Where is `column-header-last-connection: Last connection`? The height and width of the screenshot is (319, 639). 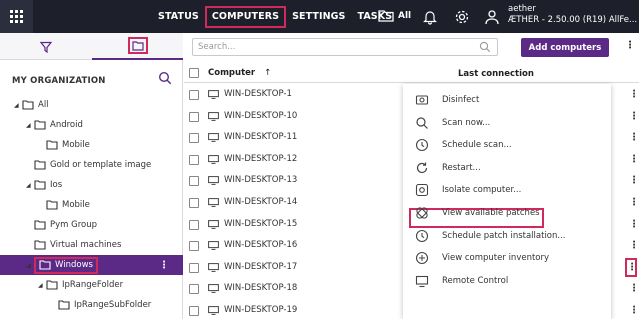
column-header-last-connection: Last connection is located at coordinates (496, 74).